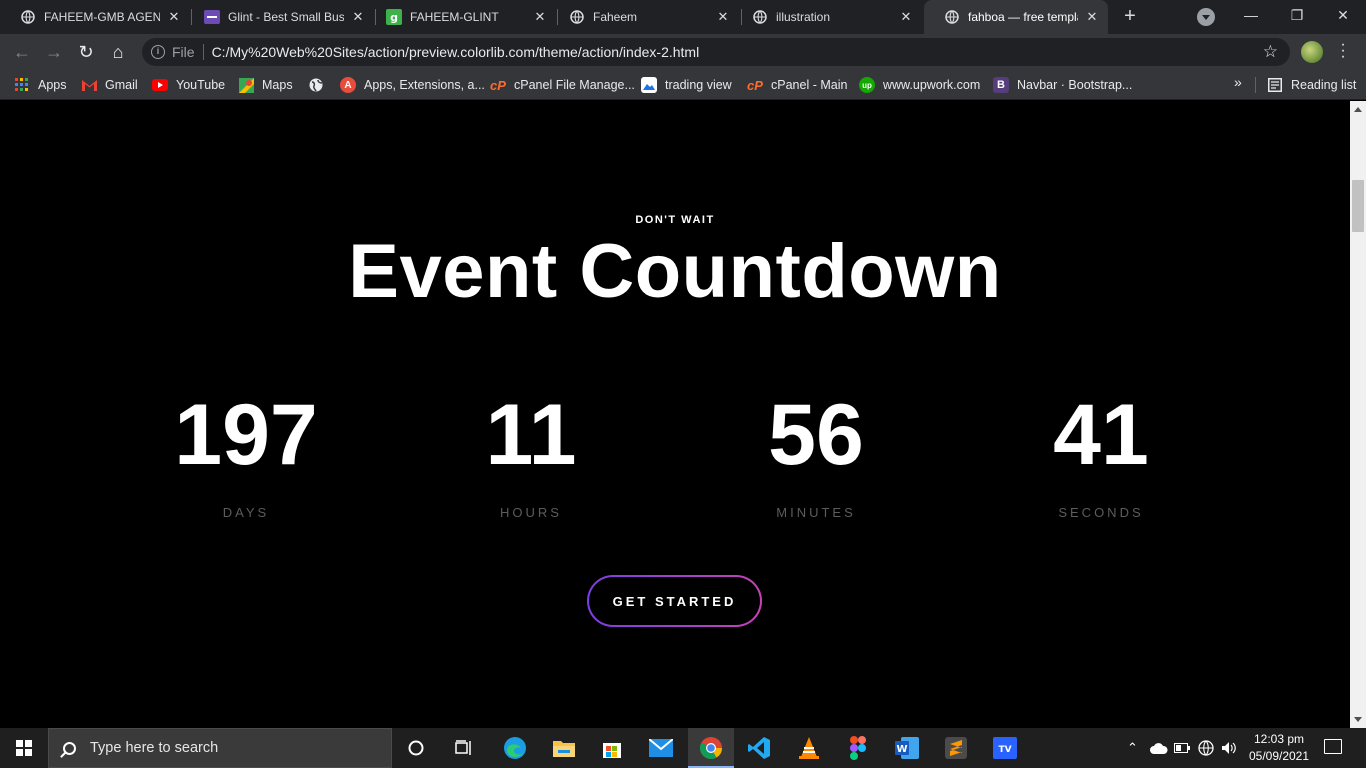 Image resolution: width=1366 pixels, height=768 pixels. What do you see at coordinates (246, 512) in the screenshot?
I see `countdown-label: DAYS` at bounding box center [246, 512].